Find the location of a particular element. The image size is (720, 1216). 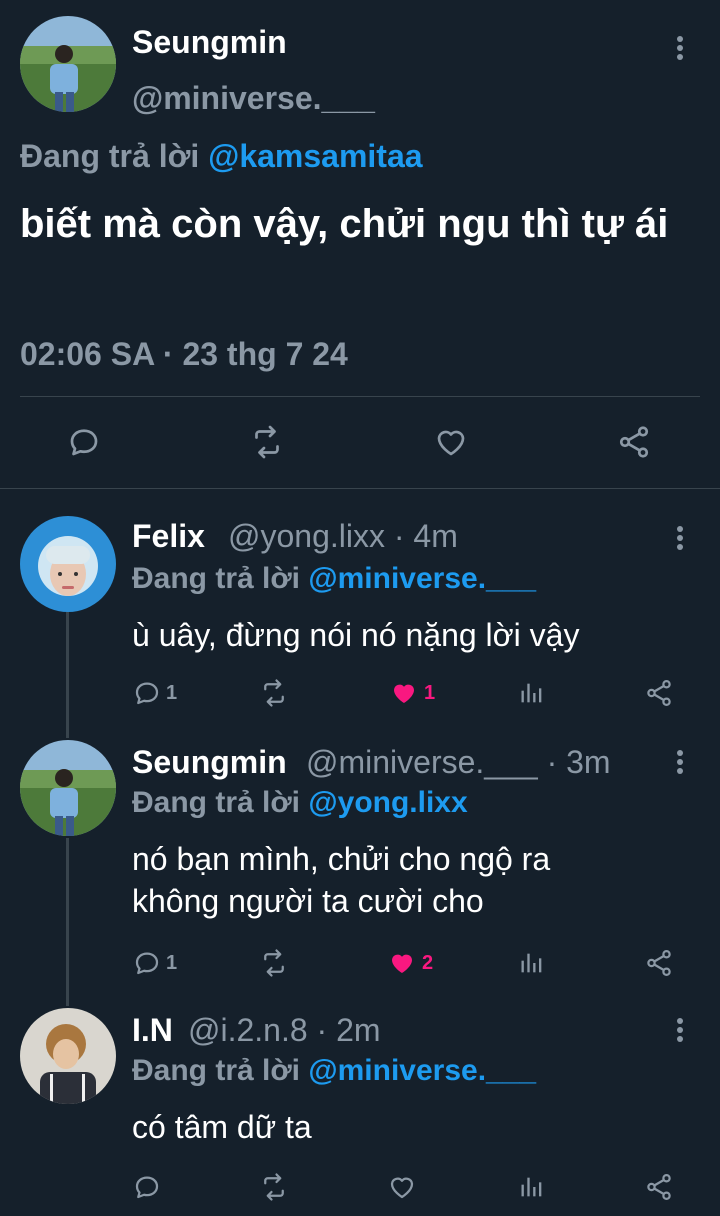

author-name: I.N is located at coordinates (152, 1030).